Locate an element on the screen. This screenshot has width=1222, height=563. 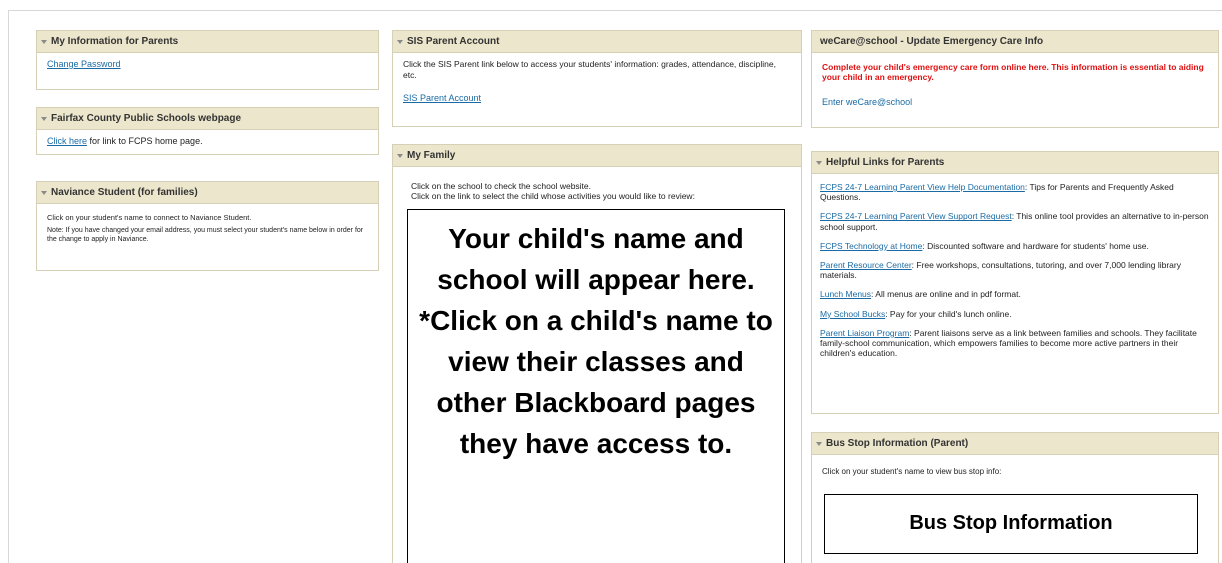
lunch-menus-link: Lunch Menus is located at coordinates (845, 294).